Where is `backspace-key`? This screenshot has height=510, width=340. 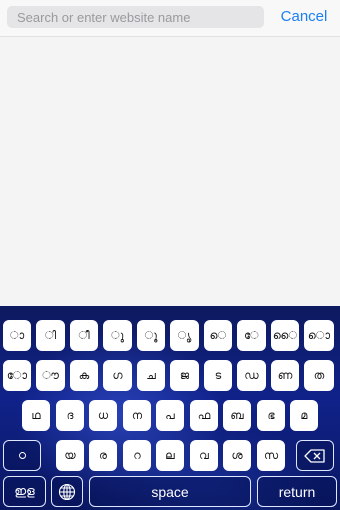 backspace-key is located at coordinates (315, 455).